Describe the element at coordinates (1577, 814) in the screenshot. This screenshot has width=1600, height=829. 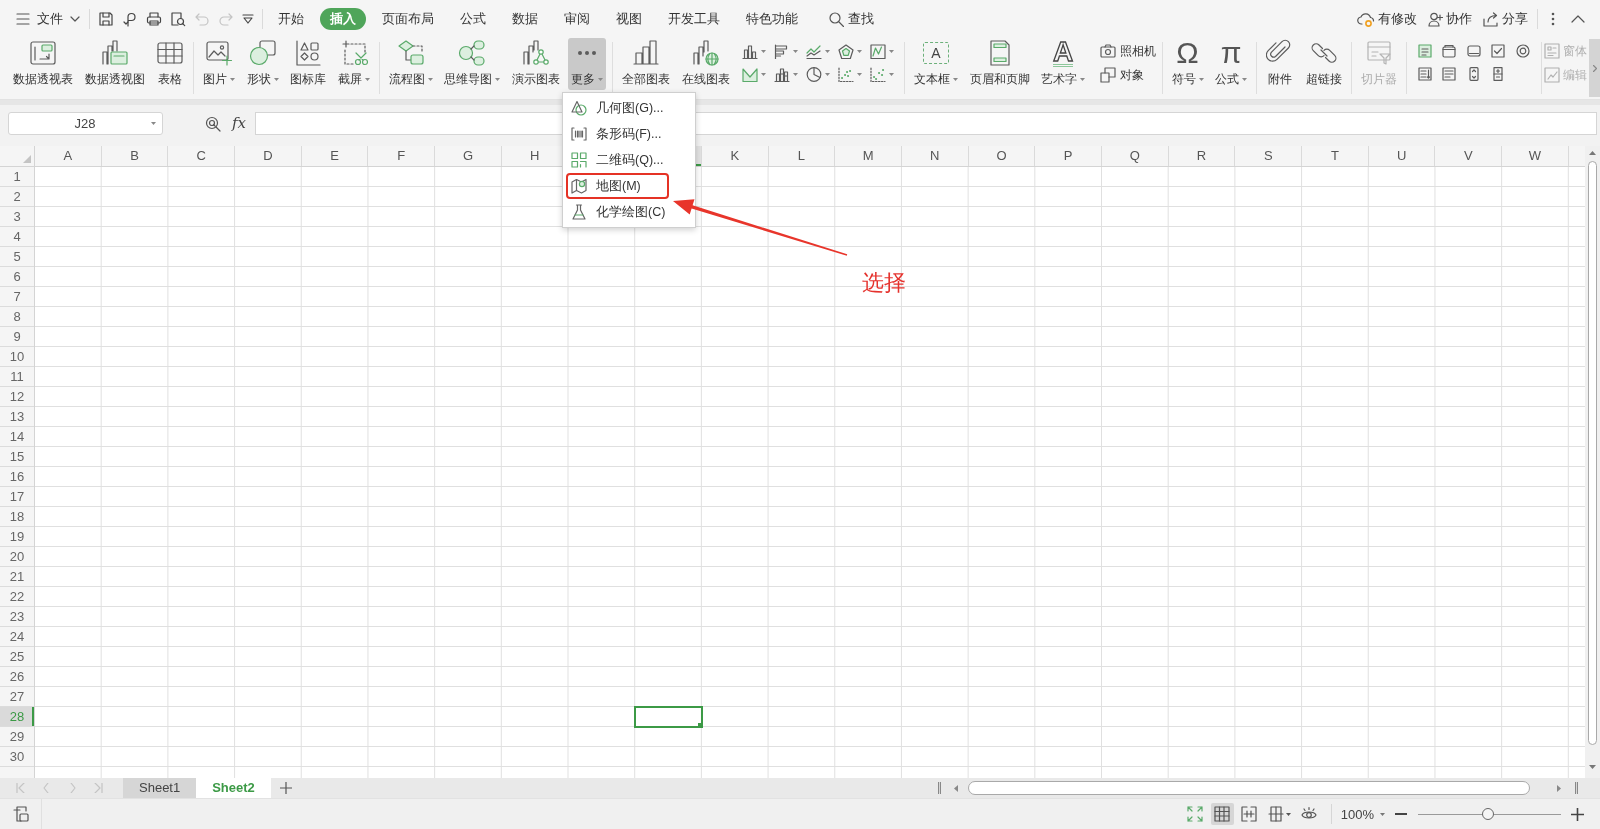
I see `plus-icon` at that location.